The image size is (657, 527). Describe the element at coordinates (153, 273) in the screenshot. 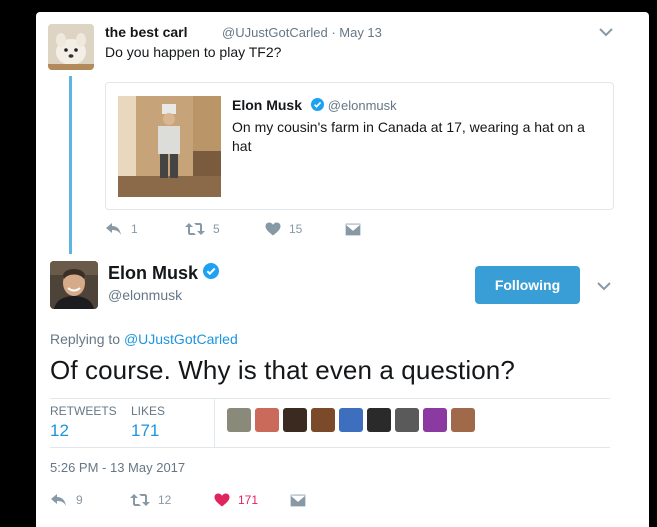

I see `main-author-name: Elon Musk` at that location.